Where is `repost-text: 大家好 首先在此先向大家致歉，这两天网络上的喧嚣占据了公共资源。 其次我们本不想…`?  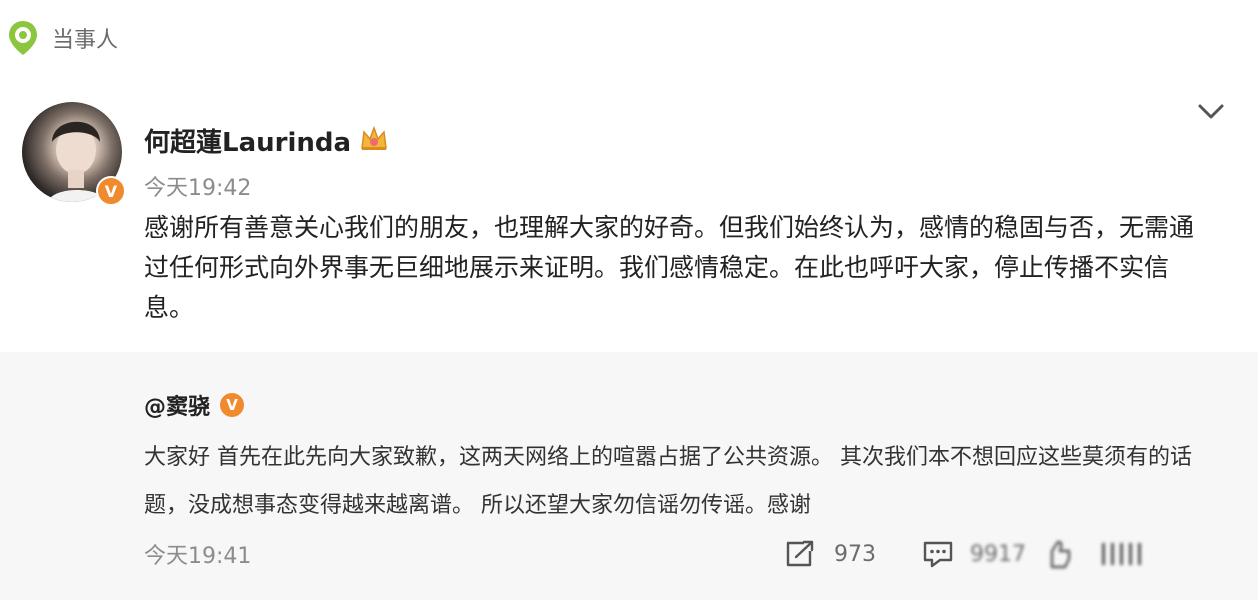
repost-text: 大家好 首先在此先向大家致歉，这两天网络上的喧嚣占据了公共资源。 其次我们本不想… is located at coordinates (668, 481).